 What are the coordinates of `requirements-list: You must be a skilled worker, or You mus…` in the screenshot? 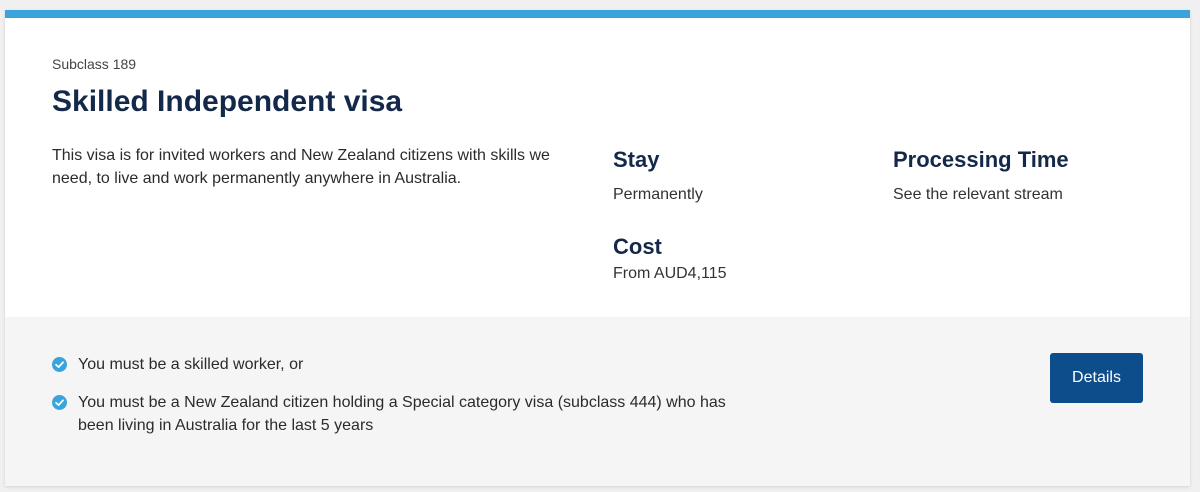 It's located at (402, 402).